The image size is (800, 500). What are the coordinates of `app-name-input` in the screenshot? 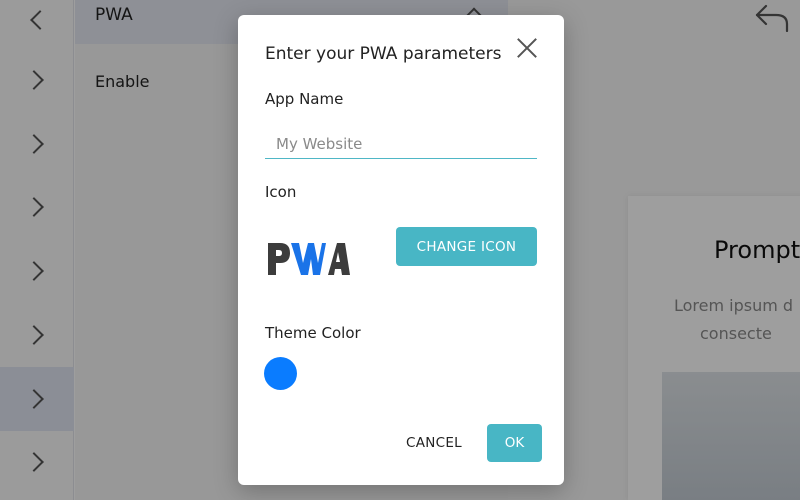 It's located at (401, 144).